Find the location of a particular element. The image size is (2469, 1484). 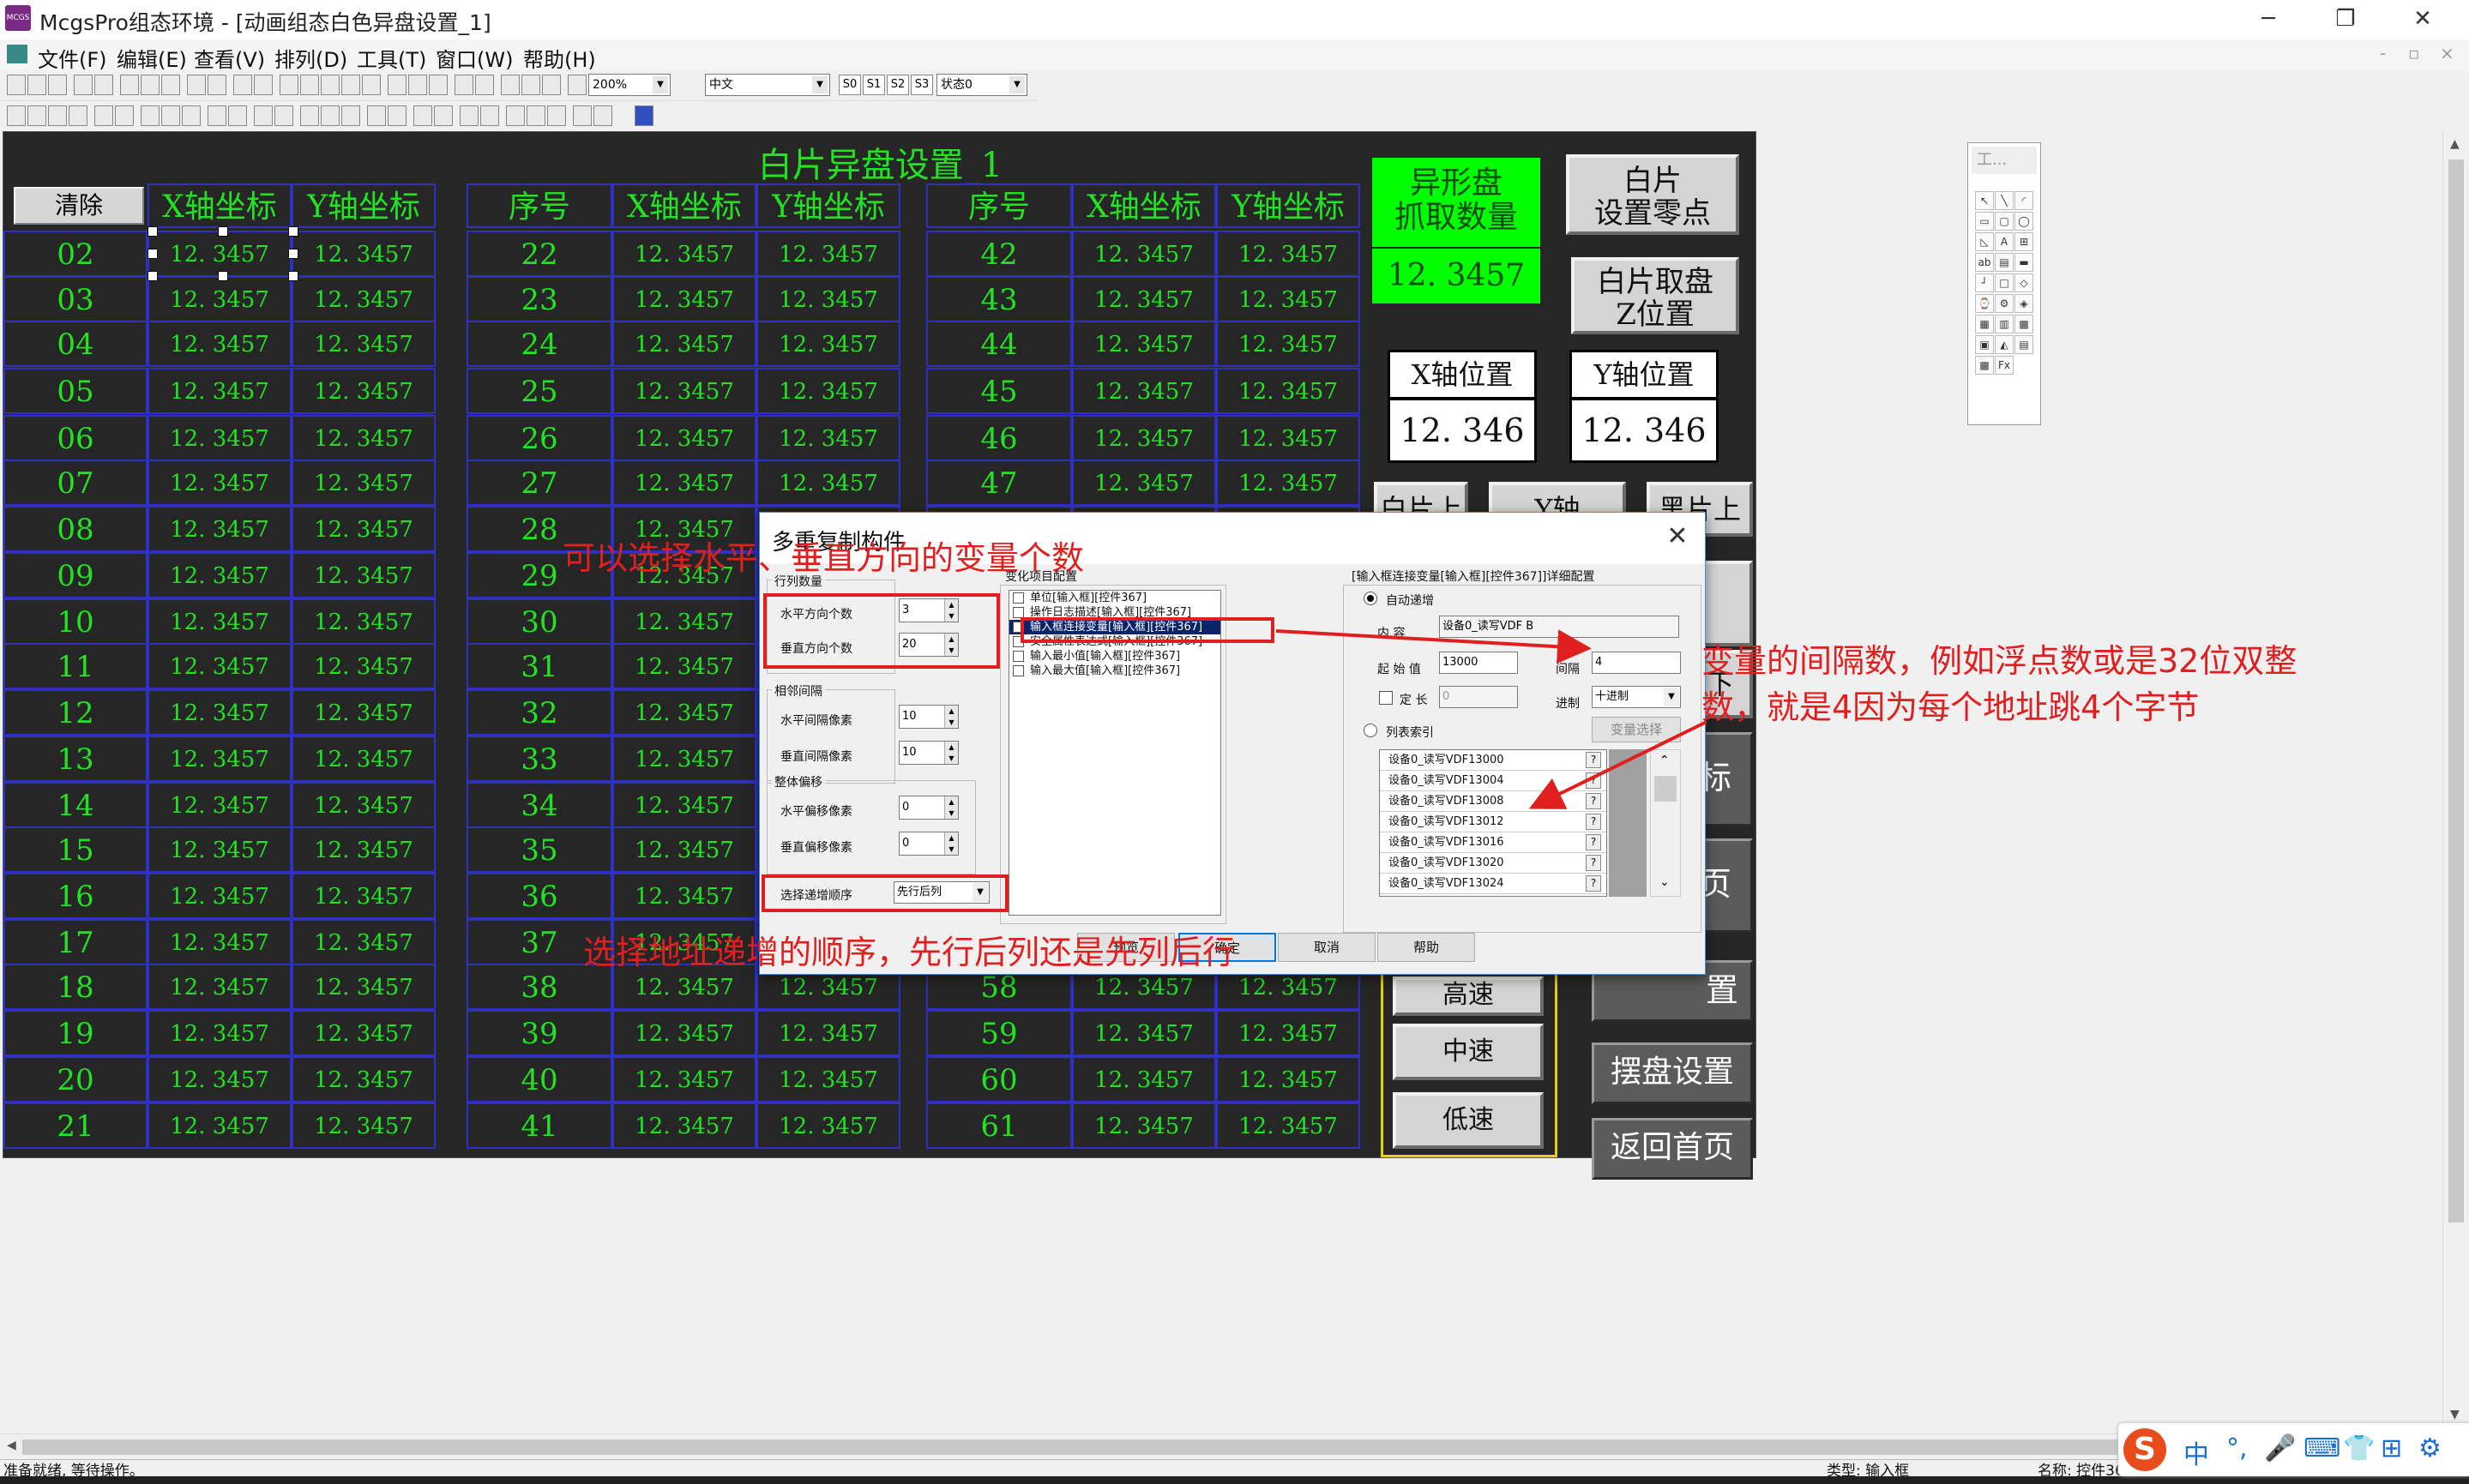

palette-tool-icon: ab is located at coordinates (1984, 262).